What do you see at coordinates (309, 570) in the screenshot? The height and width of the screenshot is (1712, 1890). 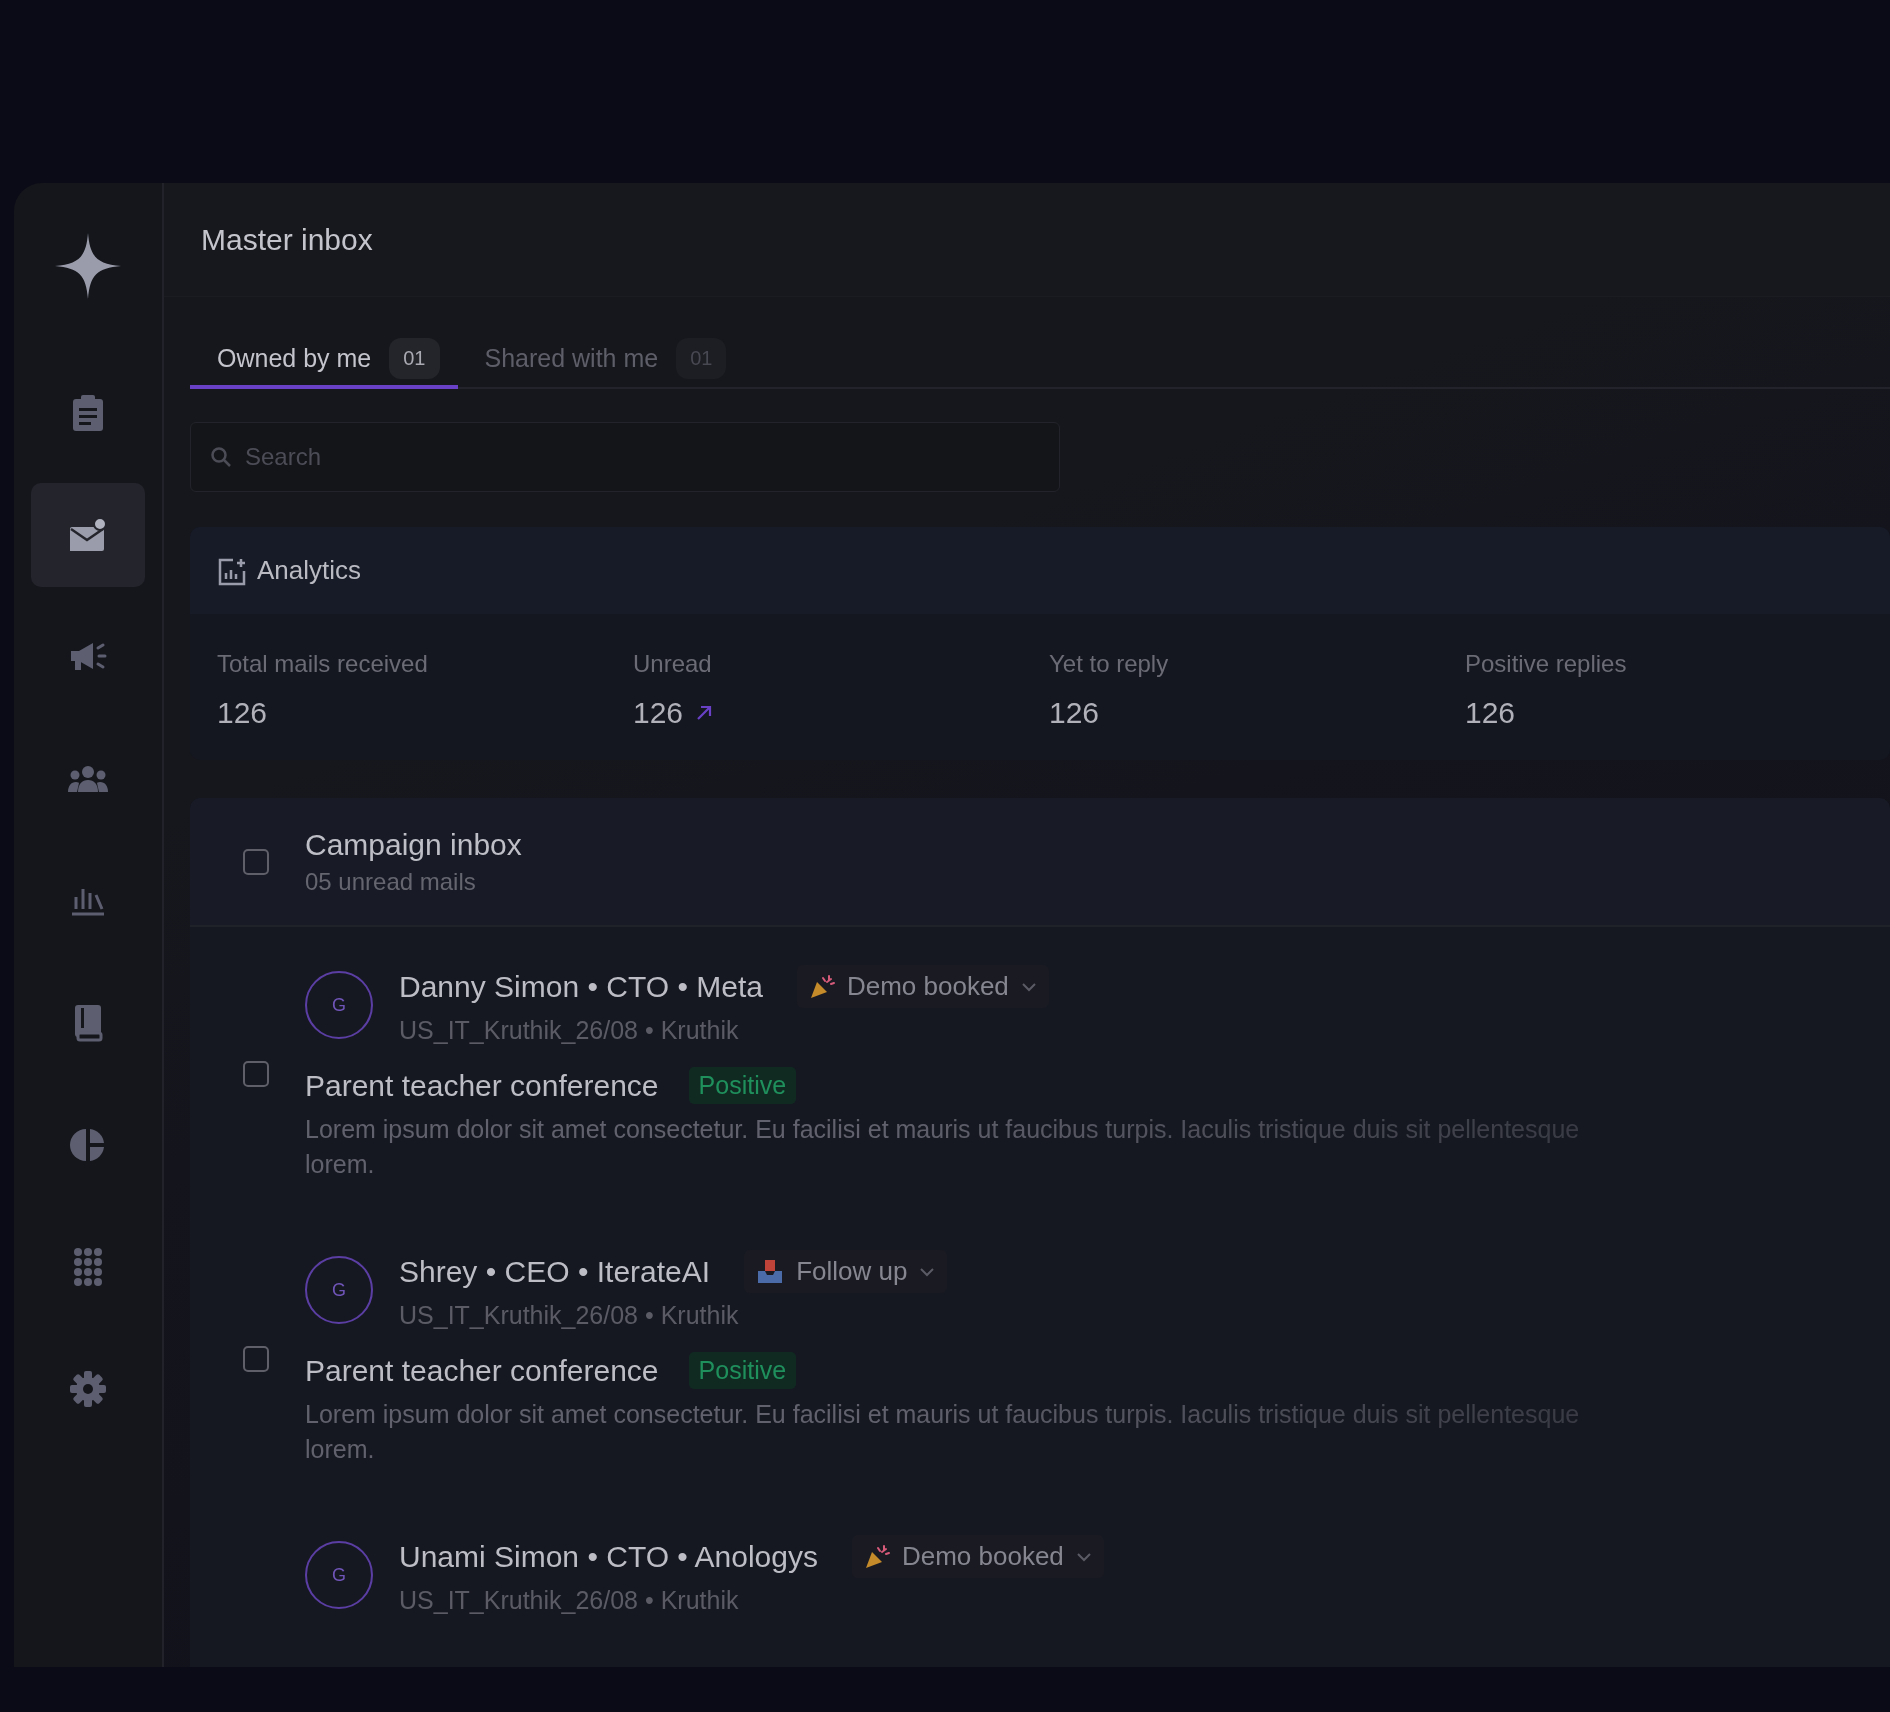 I see `section-title: Analytics` at bounding box center [309, 570].